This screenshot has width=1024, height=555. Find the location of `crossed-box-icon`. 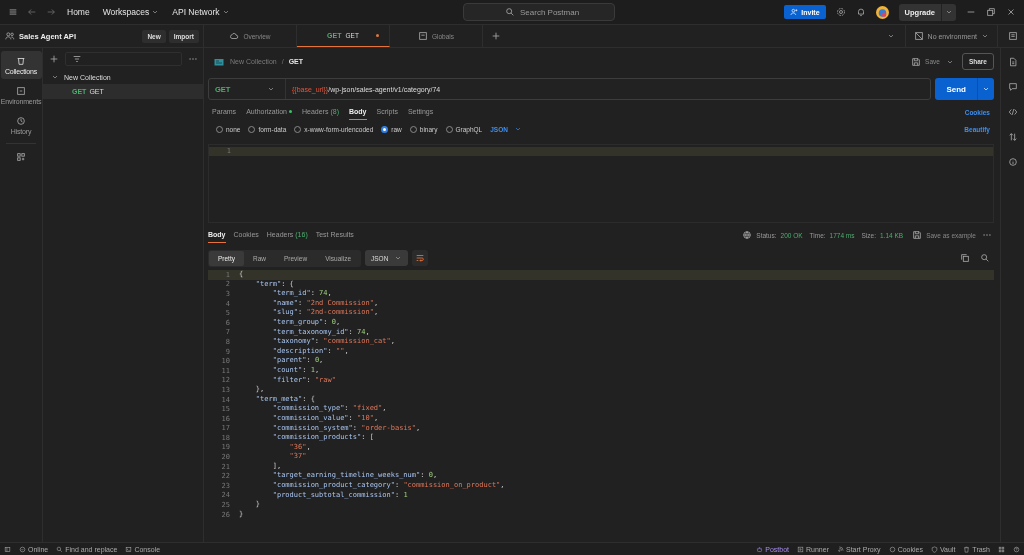

crossed-box-icon is located at coordinates (918, 36).